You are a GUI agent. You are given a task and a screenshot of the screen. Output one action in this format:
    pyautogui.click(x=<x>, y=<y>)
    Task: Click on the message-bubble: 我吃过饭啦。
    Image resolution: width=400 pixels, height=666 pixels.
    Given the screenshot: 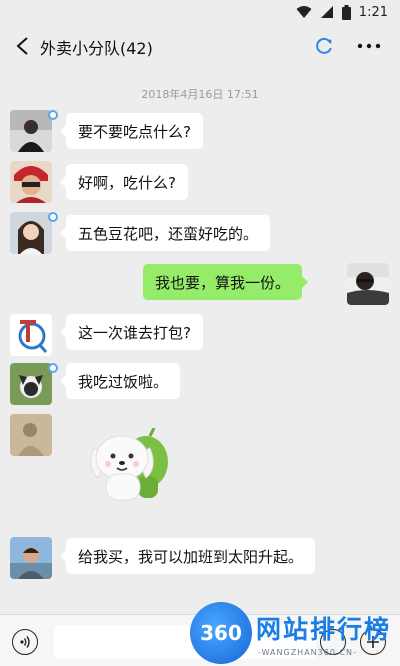 What is the action you would take?
    pyautogui.click(x=120, y=381)
    